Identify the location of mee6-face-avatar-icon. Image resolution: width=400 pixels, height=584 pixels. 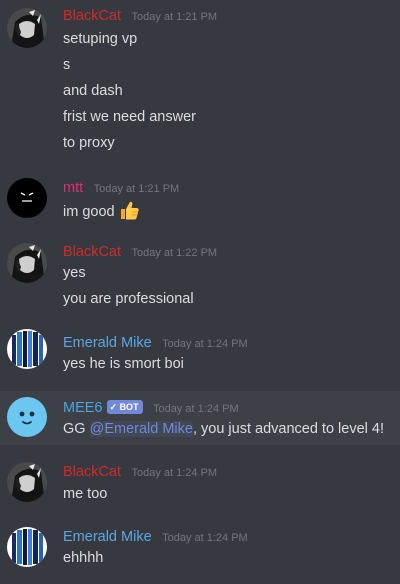
(27, 417).